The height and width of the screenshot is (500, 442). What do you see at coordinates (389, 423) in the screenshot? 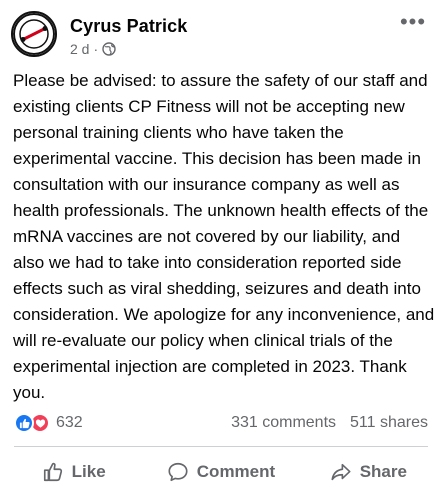
I see `shares-count: 511 shares` at bounding box center [389, 423].